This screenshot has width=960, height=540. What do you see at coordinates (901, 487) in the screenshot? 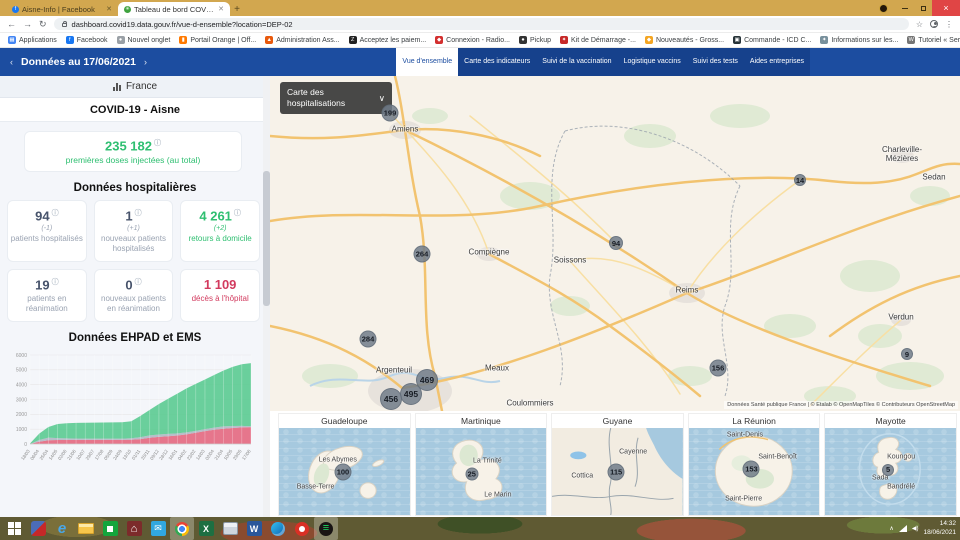
I see `place-label-bandr-l: Bandrélé` at bounding box center [901, 487].